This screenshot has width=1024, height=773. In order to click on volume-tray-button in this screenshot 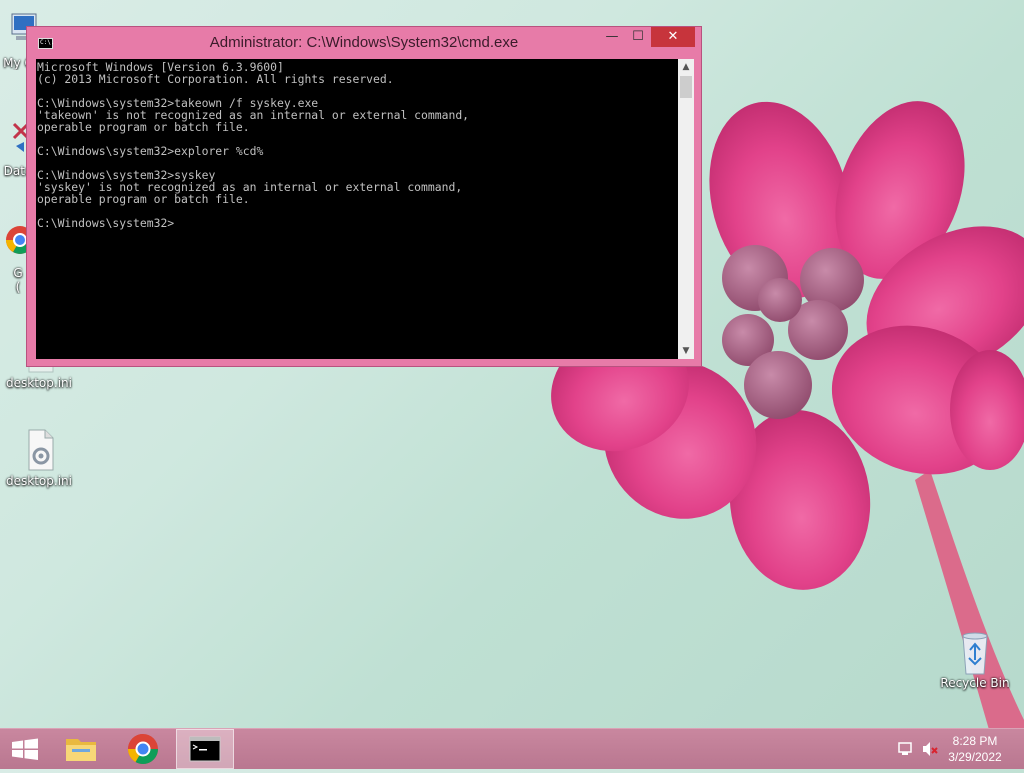, I will do `click(930, 749)`.